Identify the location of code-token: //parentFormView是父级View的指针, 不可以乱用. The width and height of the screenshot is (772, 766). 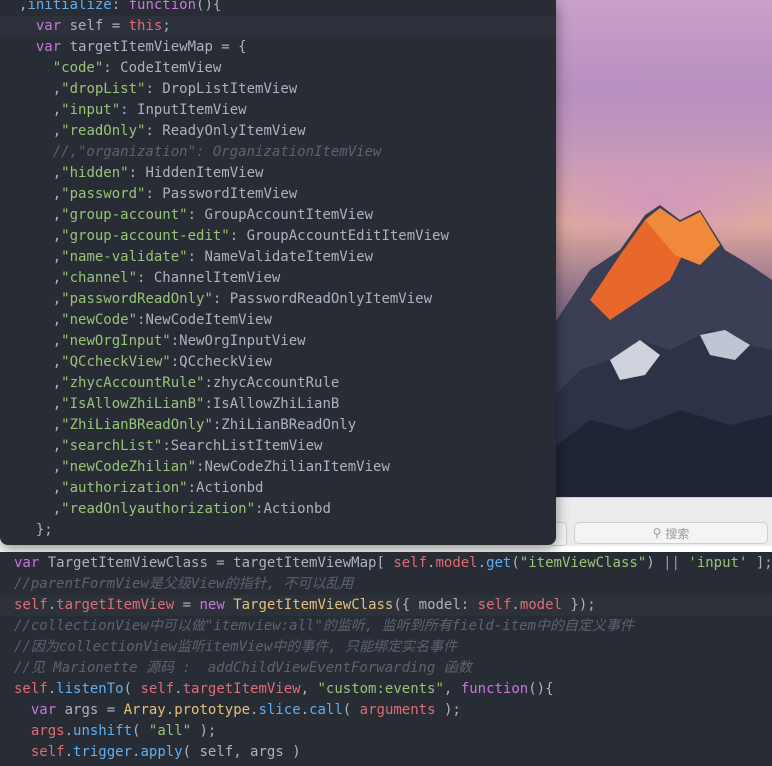
(184, 584).